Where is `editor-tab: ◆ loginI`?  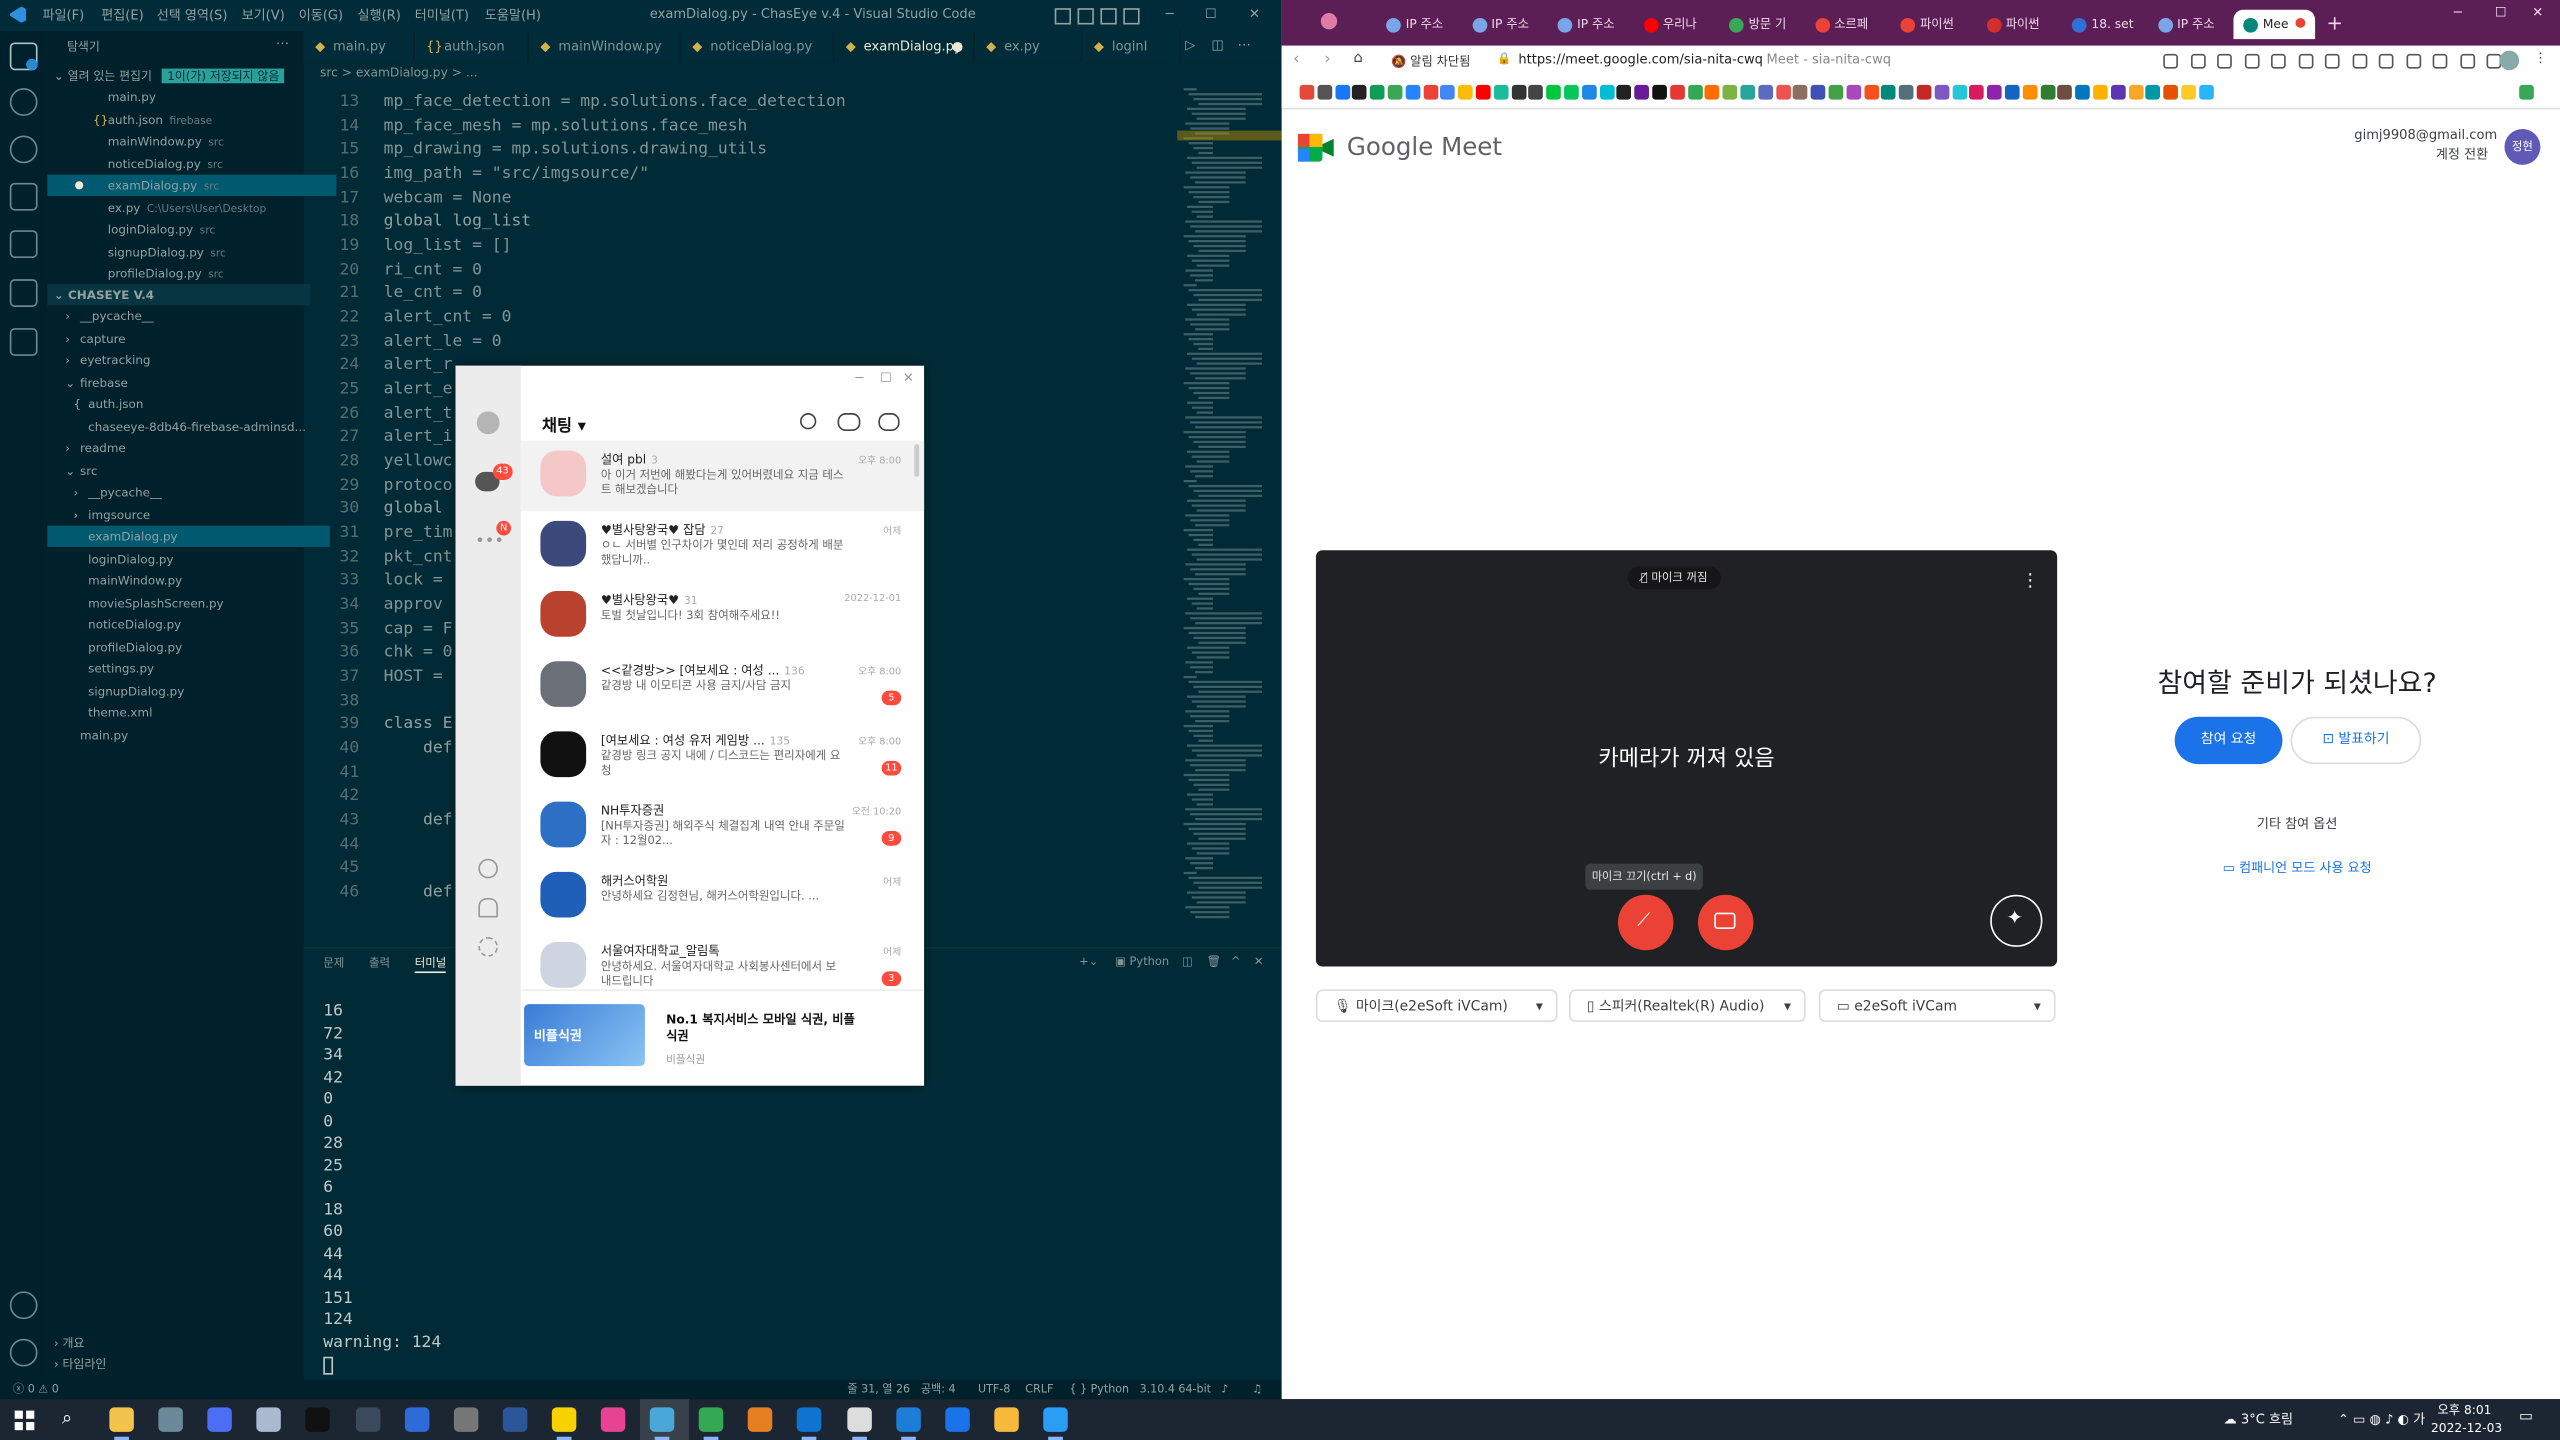
editor-tab: ◆ loginI is located at coordinates (1131, 47).